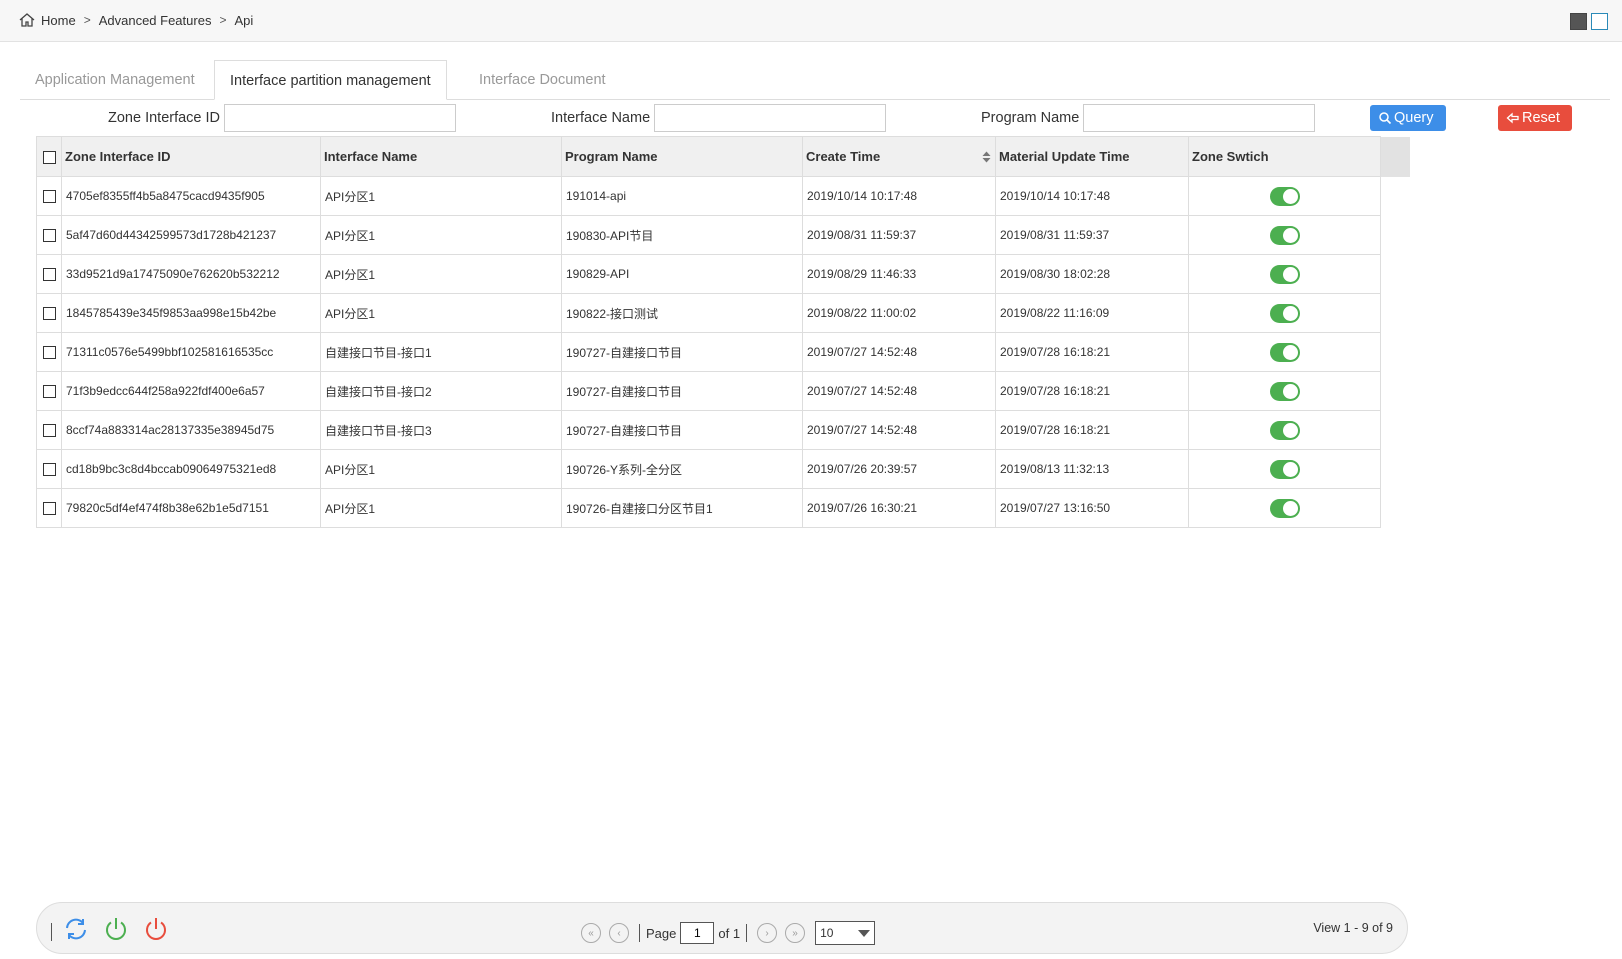  Describe the element at coordinates (542, 80) in the screenshot. I see `tab-interface-document: Interface Document` at that location.